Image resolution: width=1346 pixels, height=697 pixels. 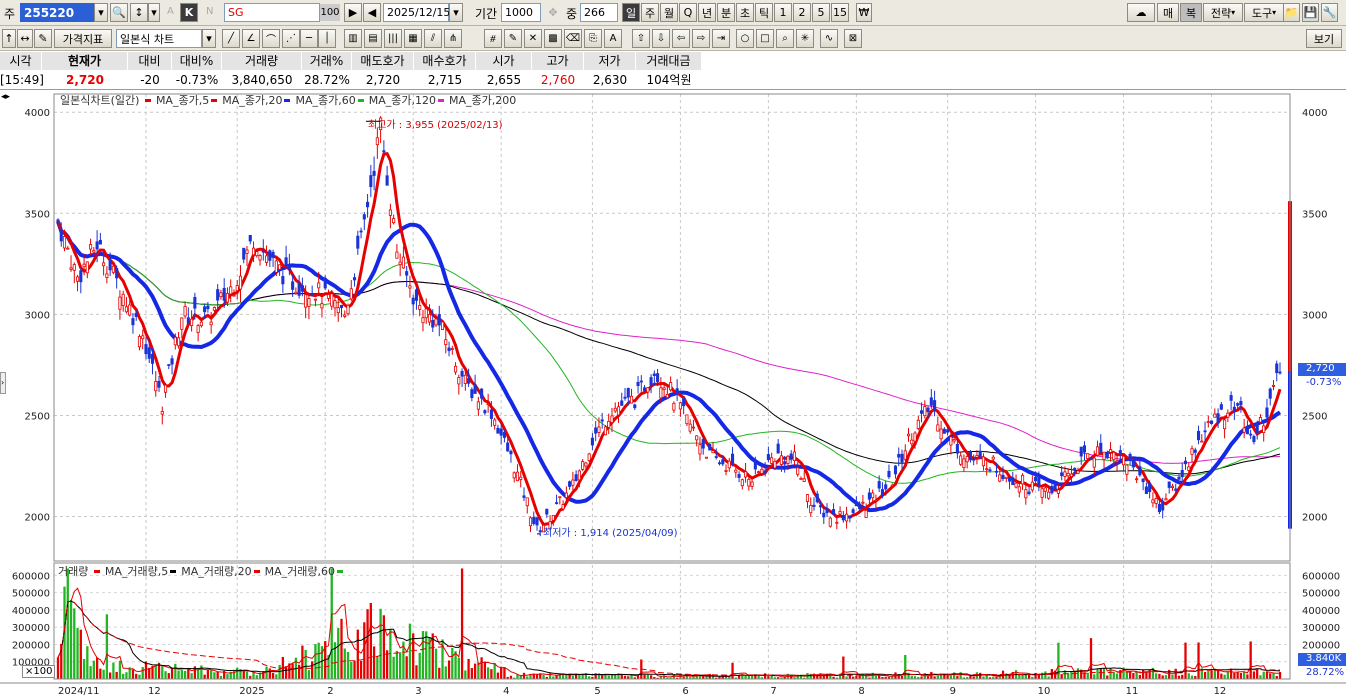 I want to click on prev-icon: ◀, so click(x=372, y=12).